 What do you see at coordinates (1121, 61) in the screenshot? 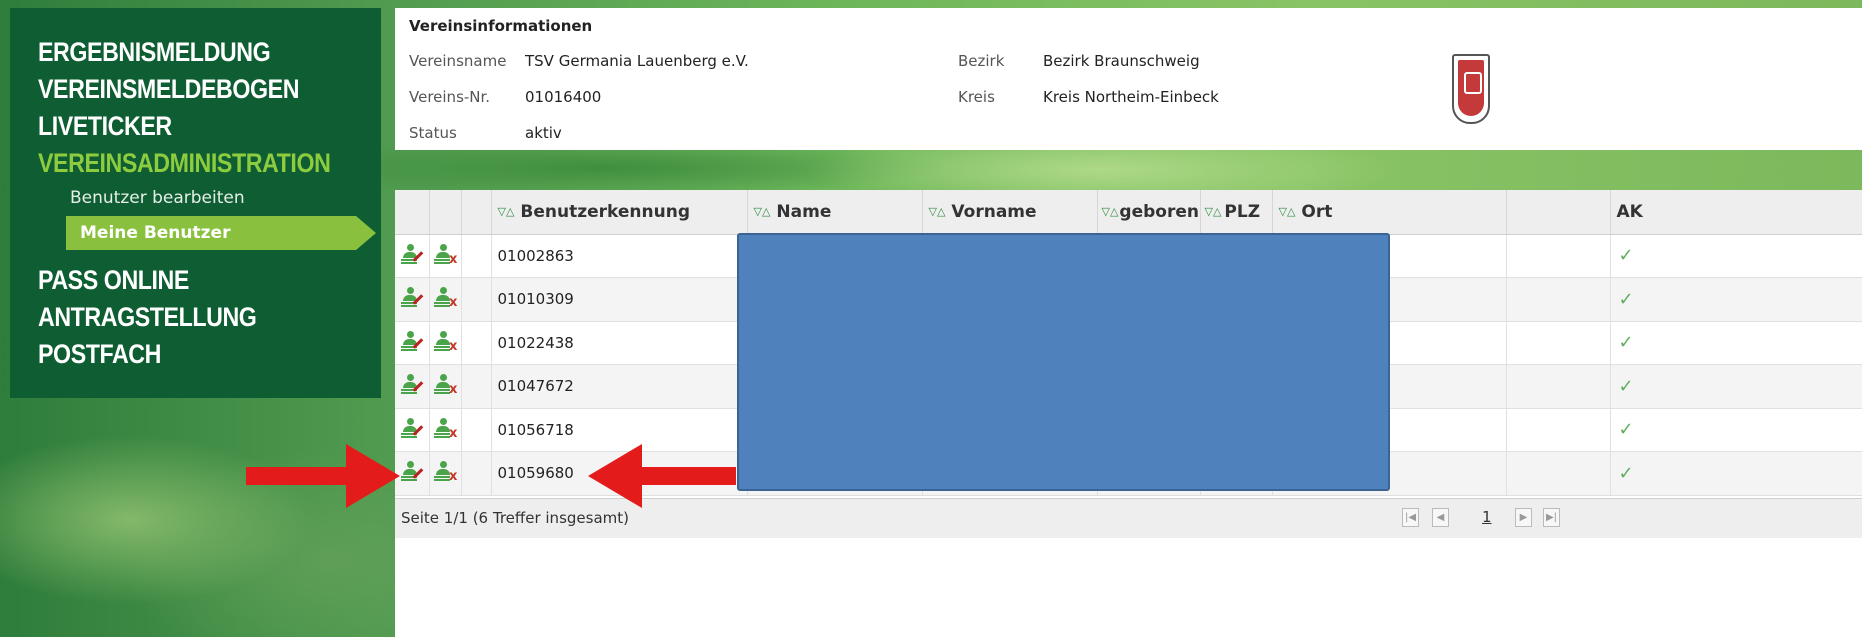
I see `bezirk-value: Bezirk Braunschweig` at bounding box center [1121, 61].